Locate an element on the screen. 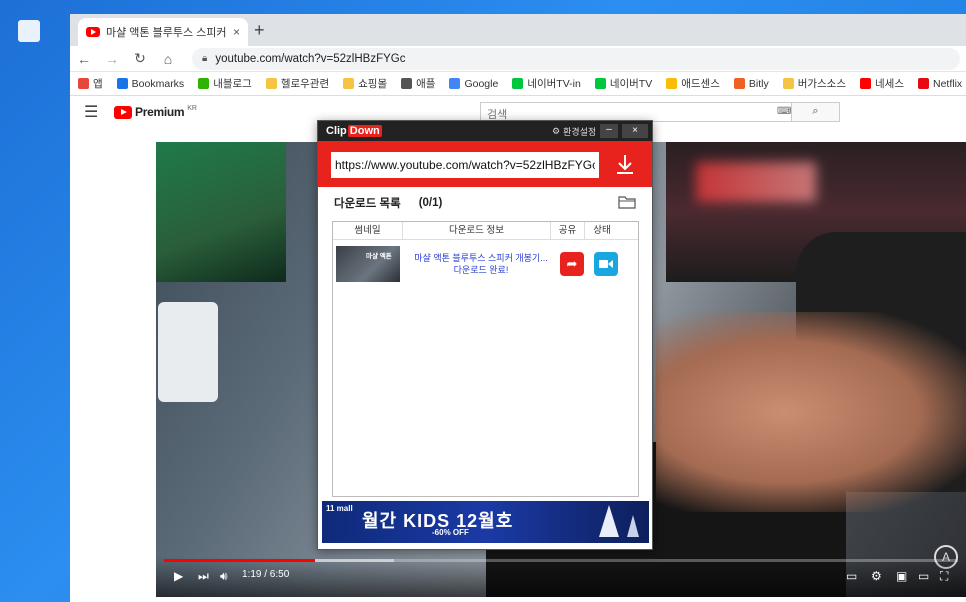 The image size is (966, 602). url-input is located at coordinates (465, 165).